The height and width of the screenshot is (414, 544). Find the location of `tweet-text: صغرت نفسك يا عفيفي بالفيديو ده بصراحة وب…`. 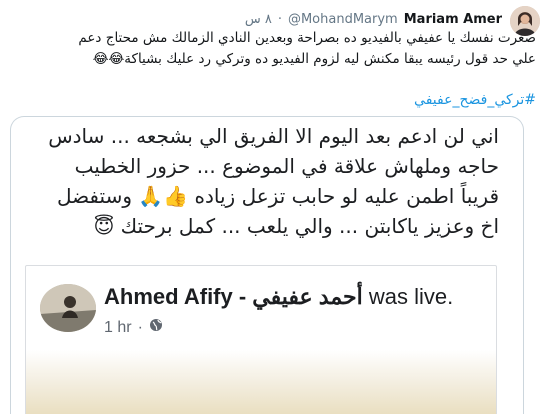

tweet-text: صغرت نفسك يا عفيفي بالفيديو ده بصراحة وب… is located at coordinates (268, 49).